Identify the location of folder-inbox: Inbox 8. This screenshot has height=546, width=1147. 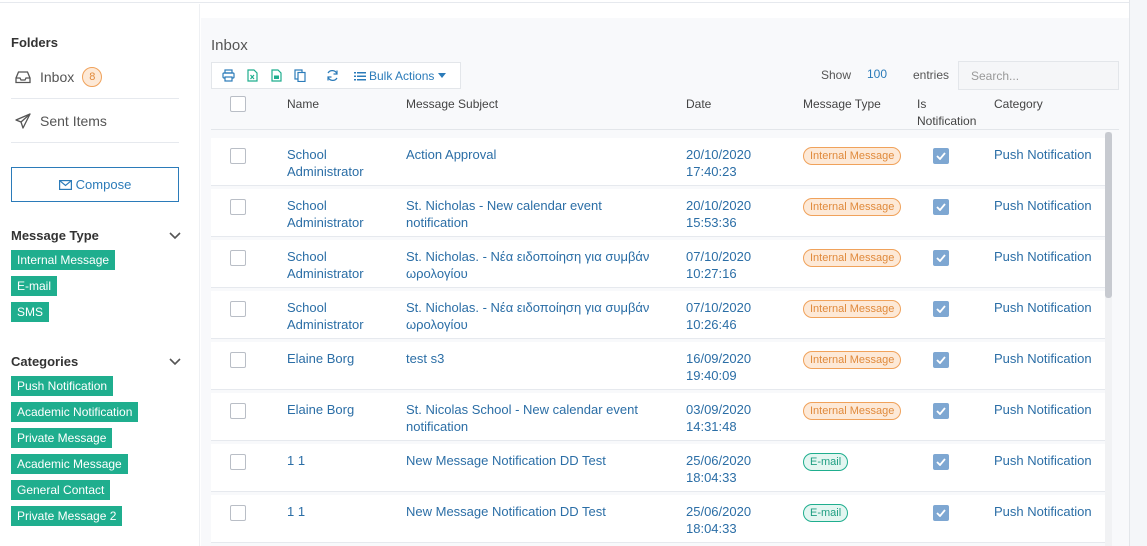
(95, 77).